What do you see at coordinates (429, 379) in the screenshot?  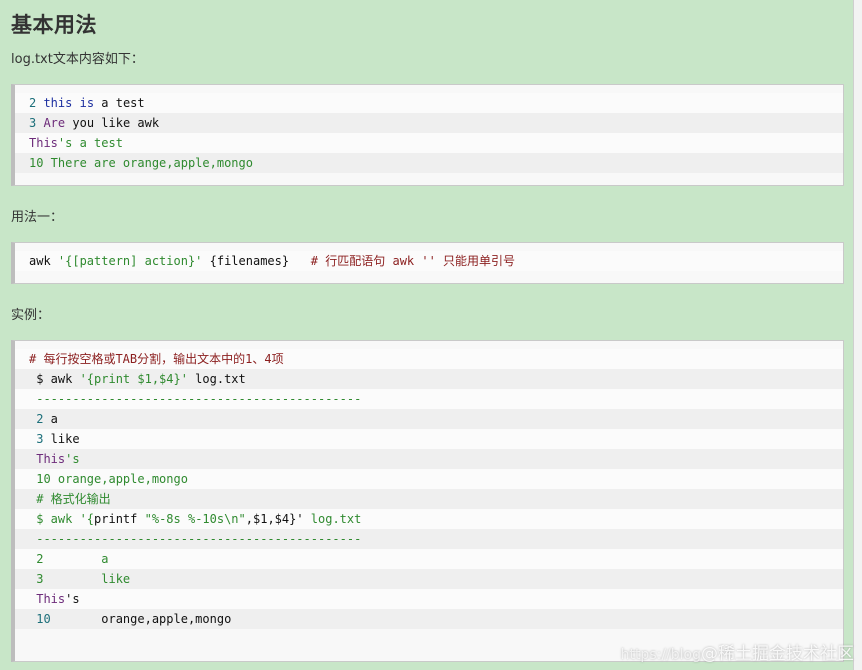 I see `code-line: $ awk '{print $1,$4}' log.txt` at bounding box center [429, 379].